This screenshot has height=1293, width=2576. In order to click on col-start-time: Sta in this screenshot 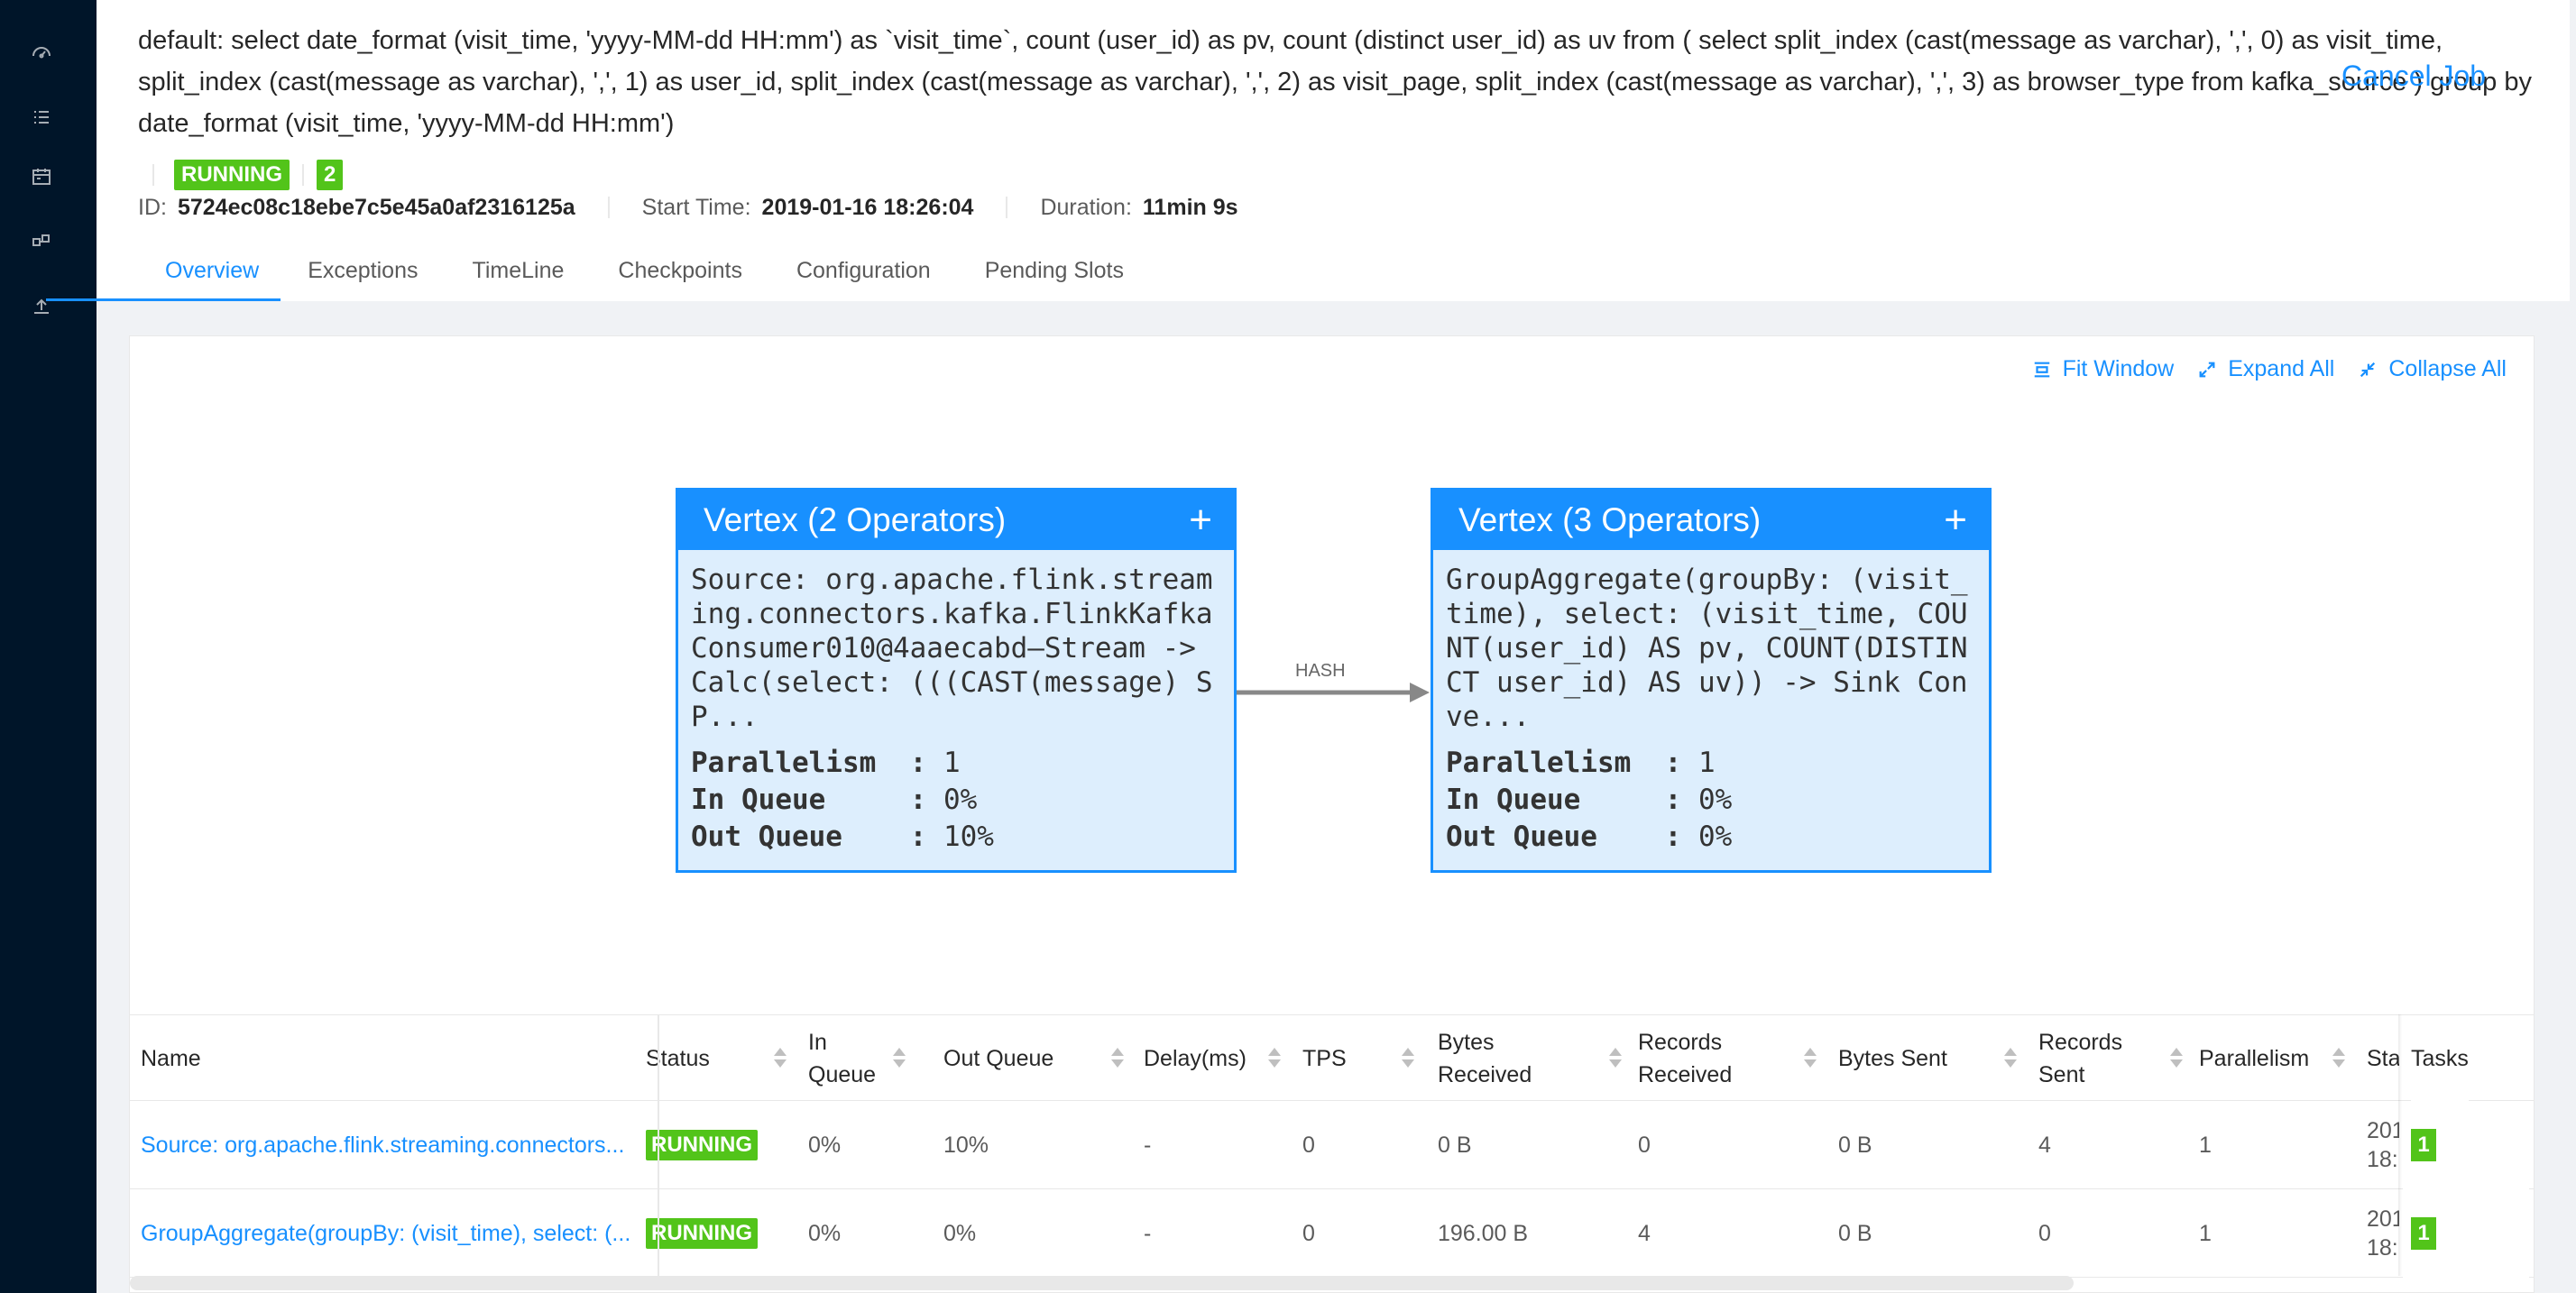, I will do `click(2383, 1059)`.